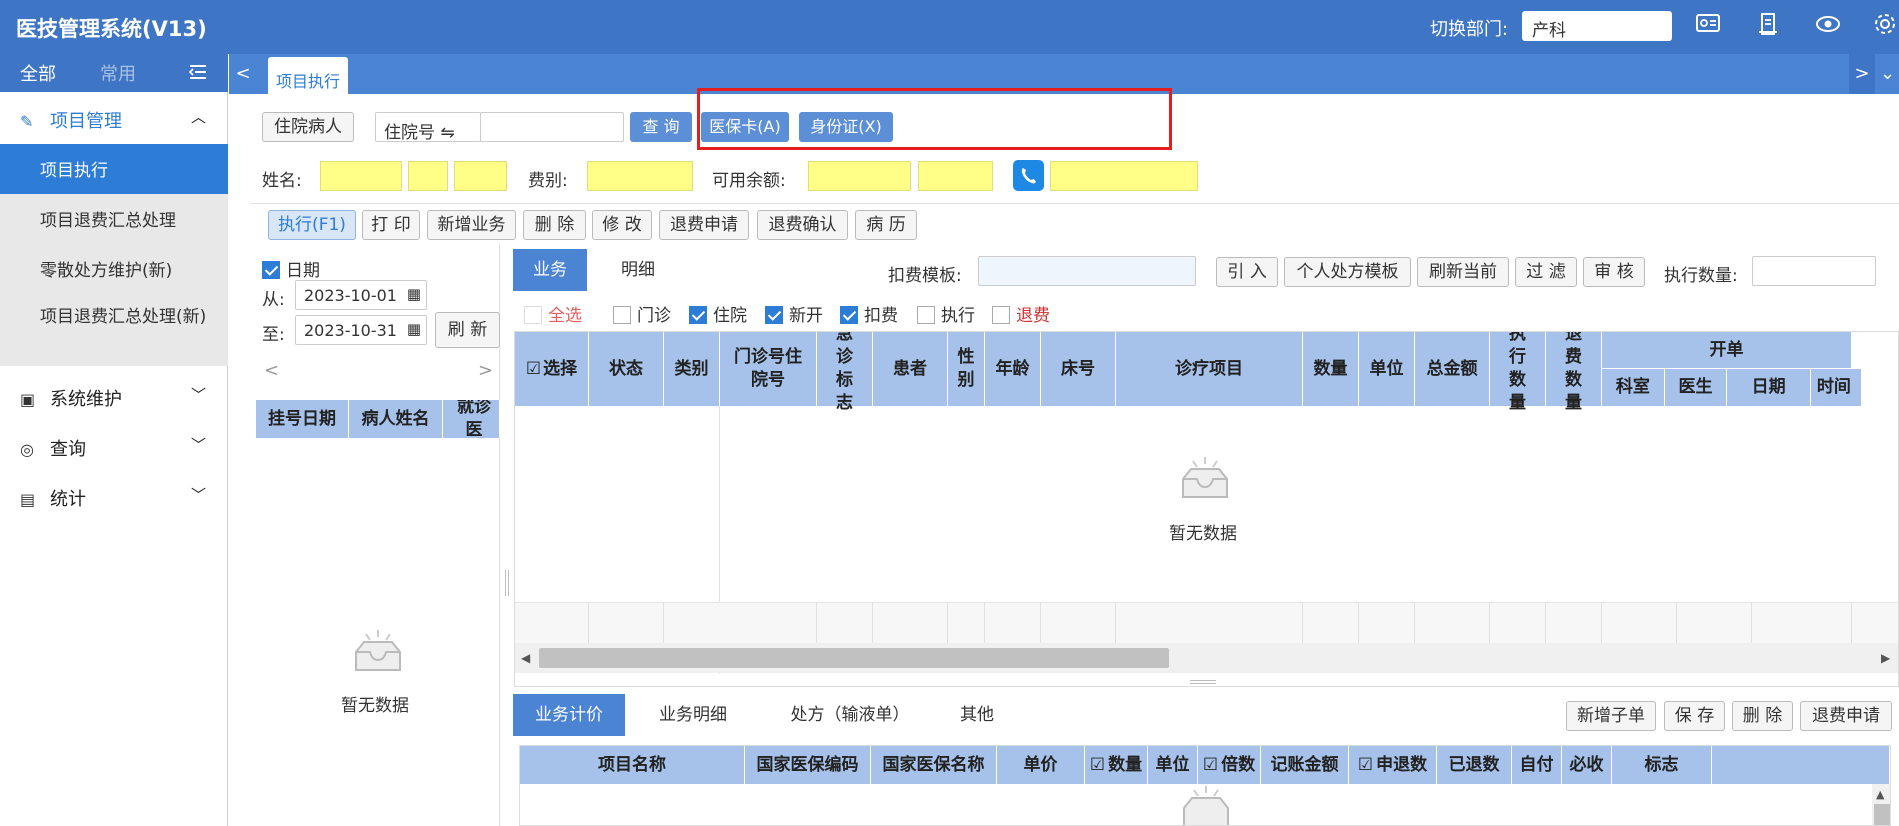  I want to click on new-checkbox: 新开, so click(794, 313).